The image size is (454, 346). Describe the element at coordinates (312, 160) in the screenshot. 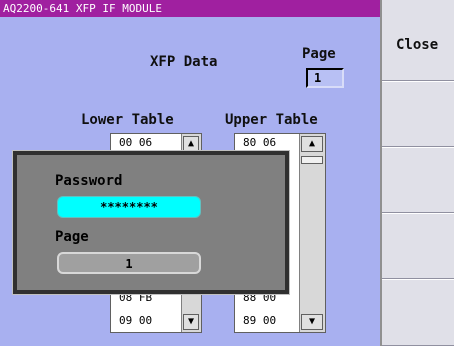

I see `scroll-thumb` at that location.